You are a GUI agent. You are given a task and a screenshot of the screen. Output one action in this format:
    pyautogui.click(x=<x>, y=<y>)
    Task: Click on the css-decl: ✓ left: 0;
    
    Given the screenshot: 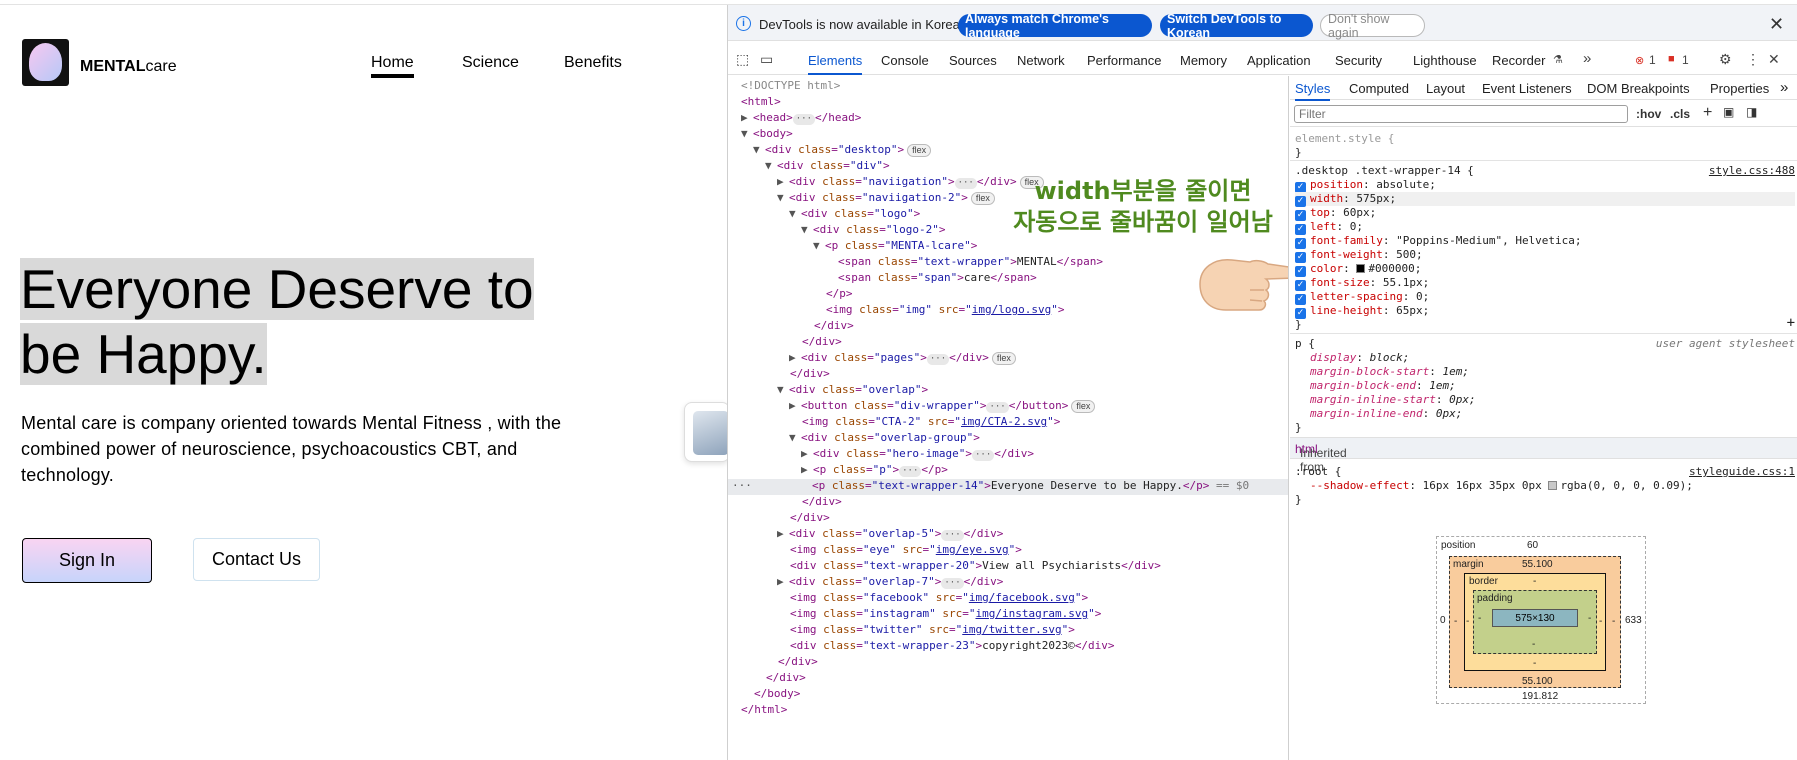 What is the action you would take?
    pyautogui.click(x=1329, y=227)
    